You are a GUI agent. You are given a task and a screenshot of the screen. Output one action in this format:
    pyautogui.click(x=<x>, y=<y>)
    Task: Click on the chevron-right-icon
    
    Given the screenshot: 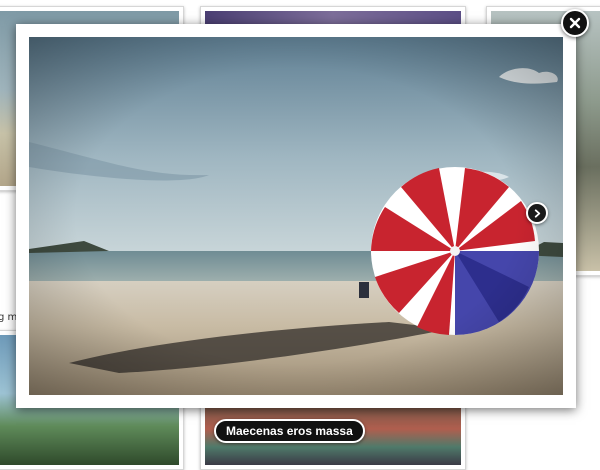 What is the action you would take?
    pyautogui.click(x=537, y=213)
    